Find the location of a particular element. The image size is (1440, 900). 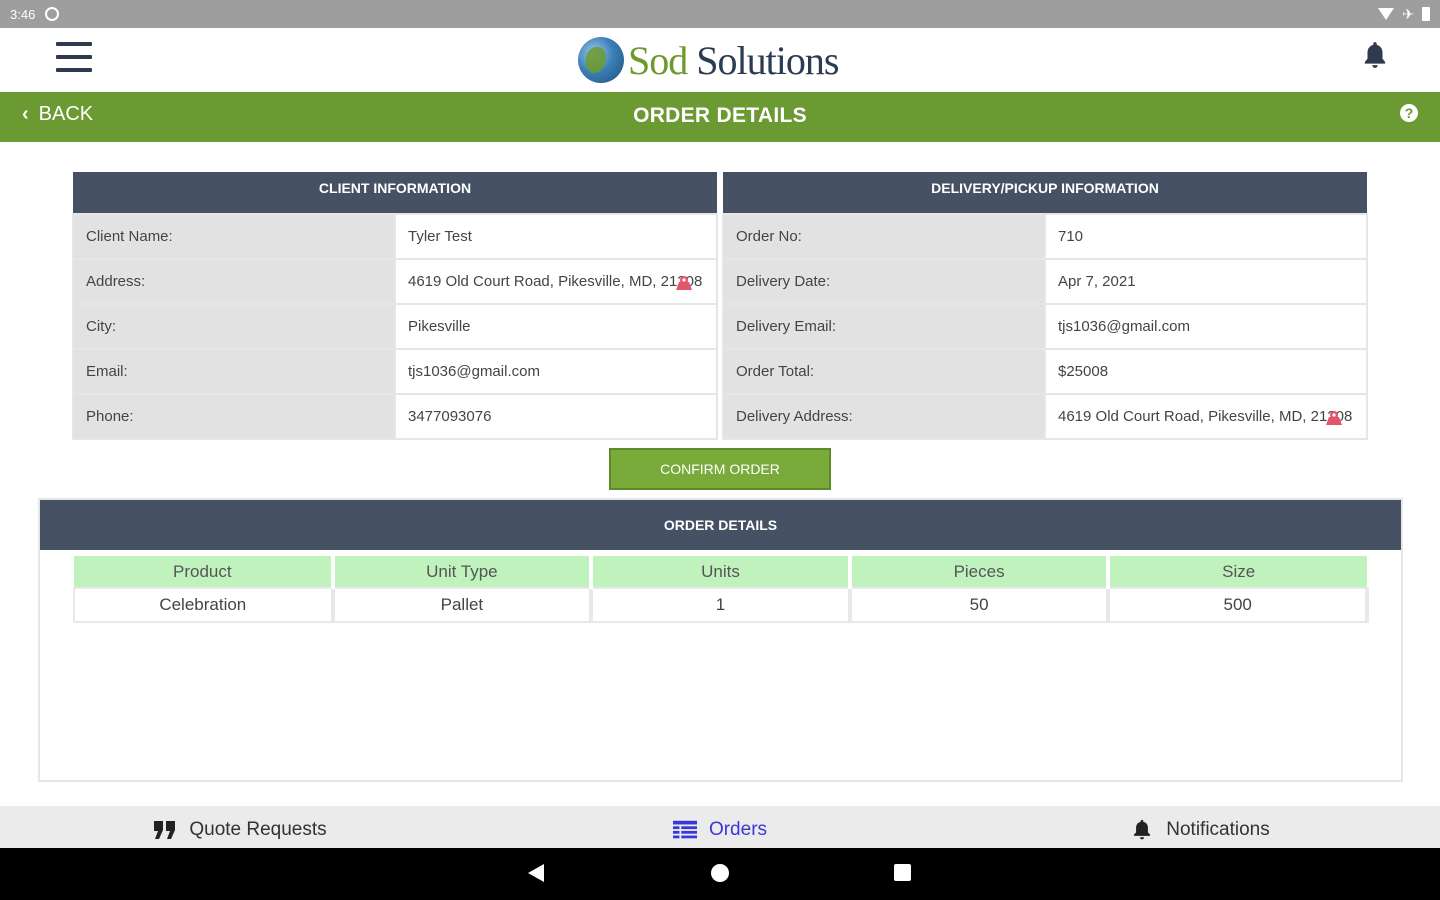

column-header: Units is located at coordinates (721, 572).